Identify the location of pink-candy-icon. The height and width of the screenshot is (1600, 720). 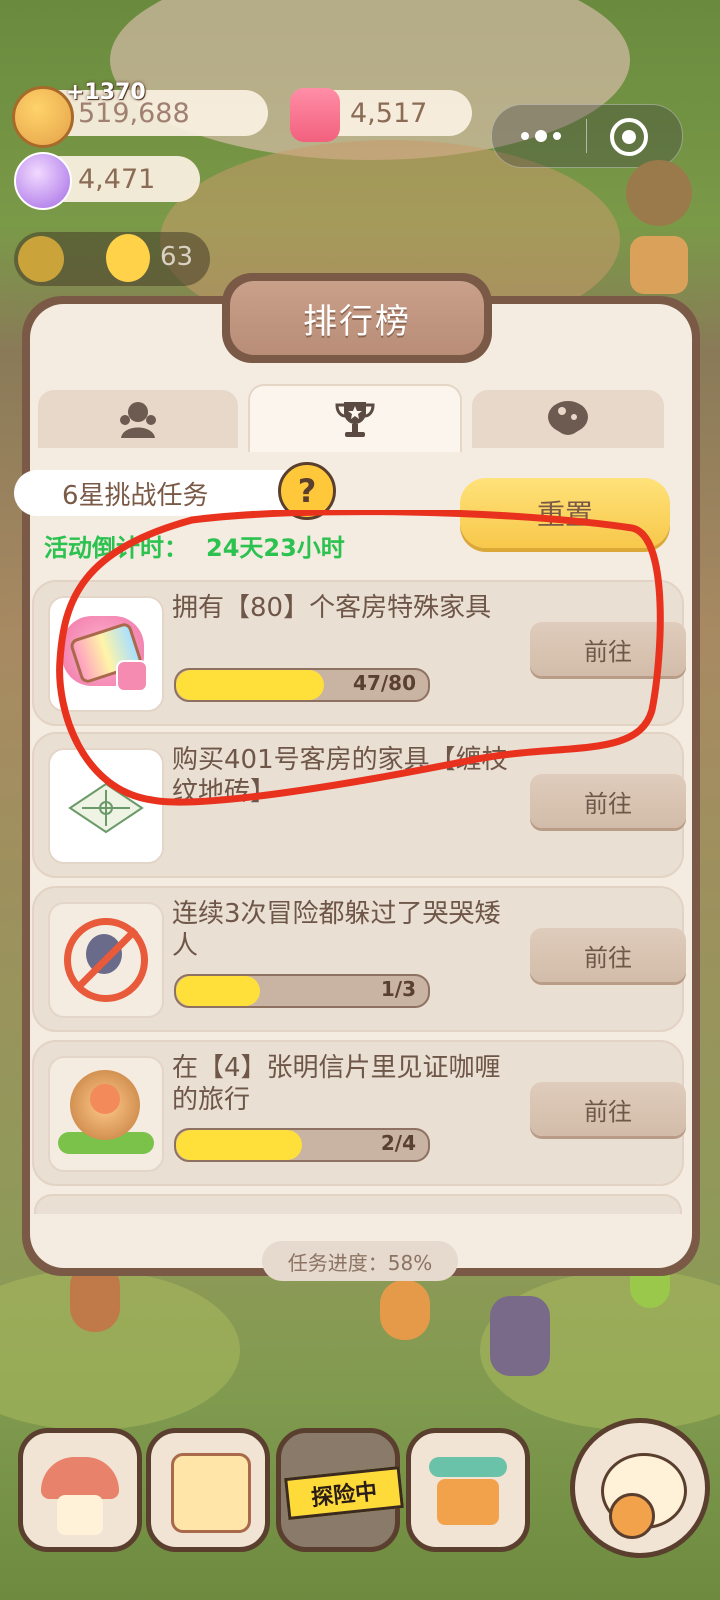
(315, 115).